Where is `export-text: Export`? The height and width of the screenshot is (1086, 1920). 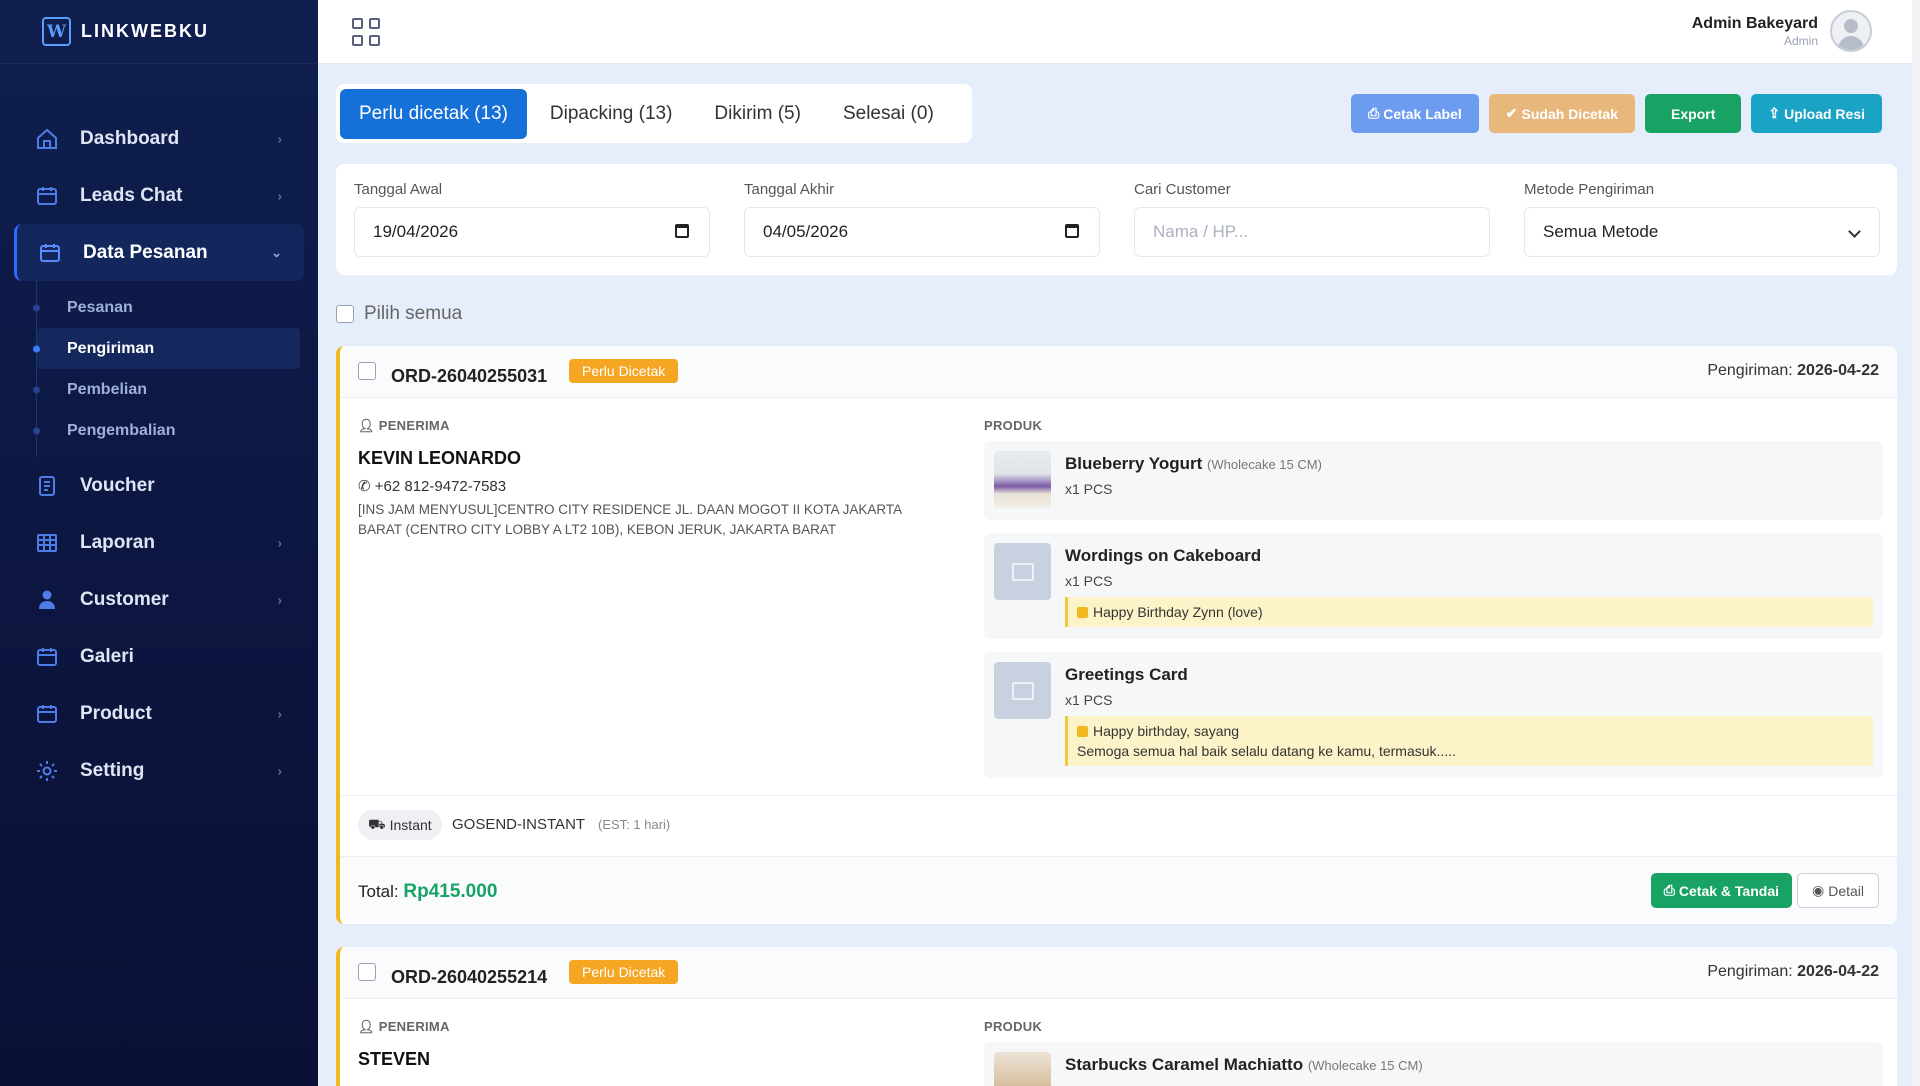
export-text: Export is located at coordinates (1693, 113).